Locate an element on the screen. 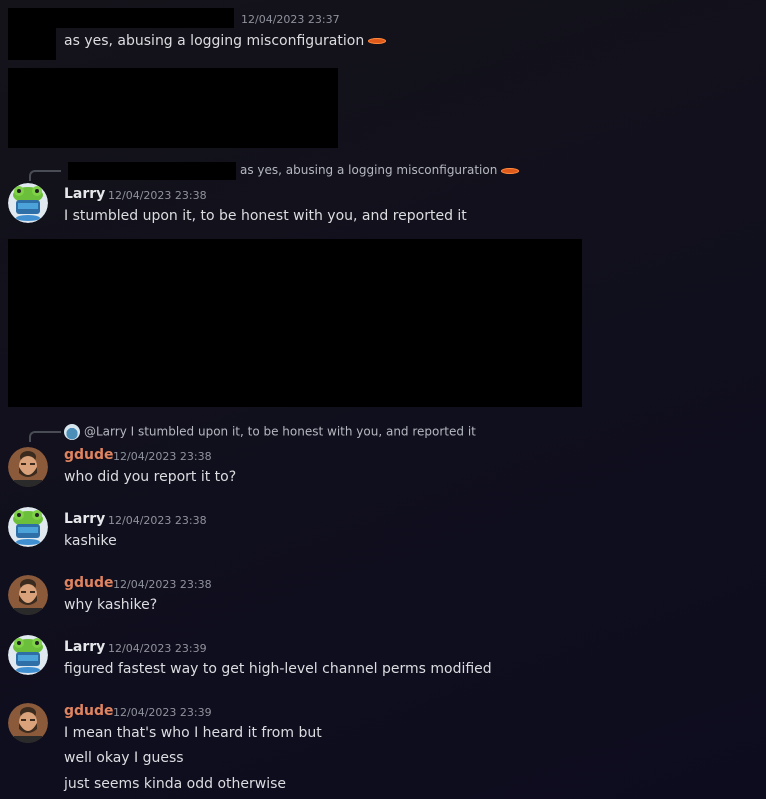 Image resolution: width=766 pixels, height=799 pixels. message-timestamp: 12/04/2023 23:37 is located at coordinates (290, 19).